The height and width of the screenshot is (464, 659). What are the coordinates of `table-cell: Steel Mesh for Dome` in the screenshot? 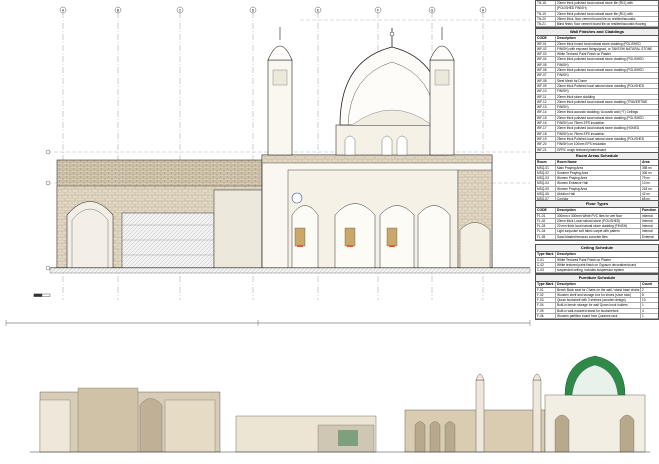 It's located at (572, 80).